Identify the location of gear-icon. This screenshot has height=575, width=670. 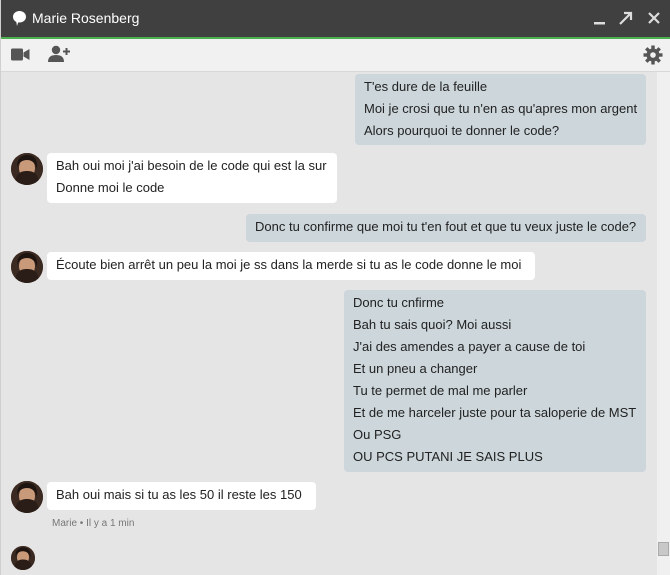
(653, 55).